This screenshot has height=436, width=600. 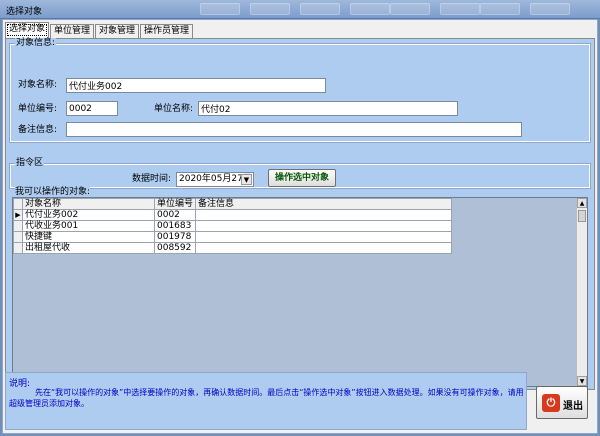 I want to click on unit-name-label: 单位名称:, so click(x=174, y=109).